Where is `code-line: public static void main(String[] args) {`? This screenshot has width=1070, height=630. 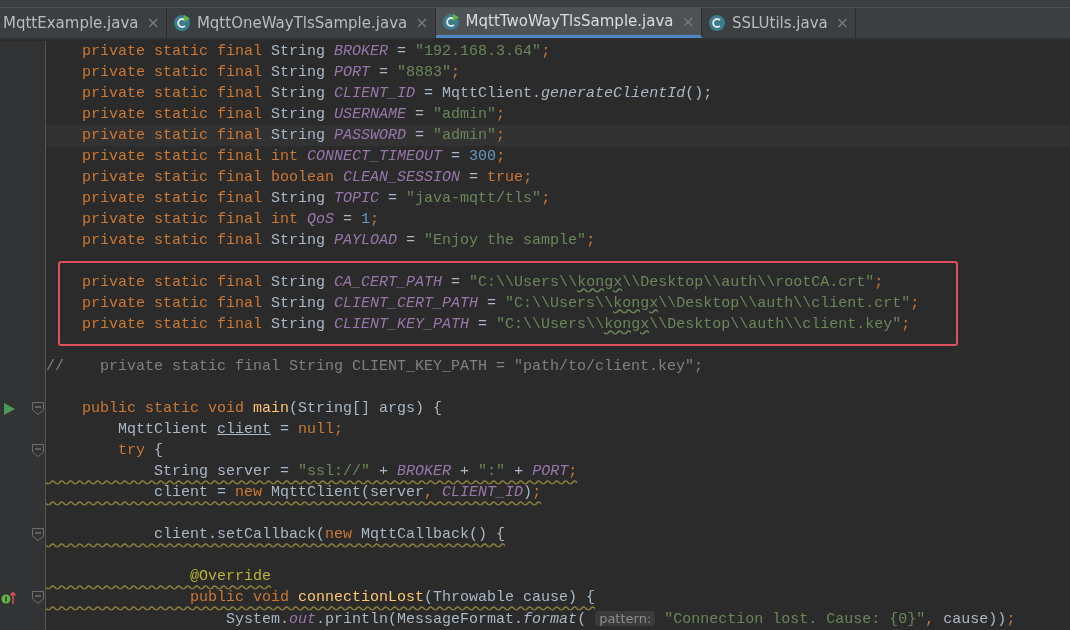
code-line: public static void main(String[] args) { is located at coordinates (262, 409).